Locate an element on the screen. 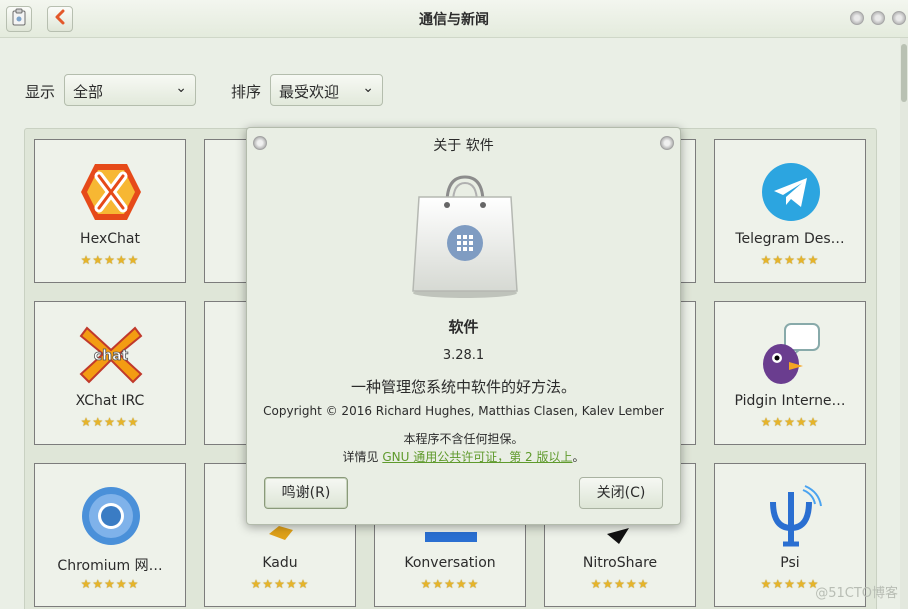  window-title: 通信与新闻 is located at coordinates (454, 20).